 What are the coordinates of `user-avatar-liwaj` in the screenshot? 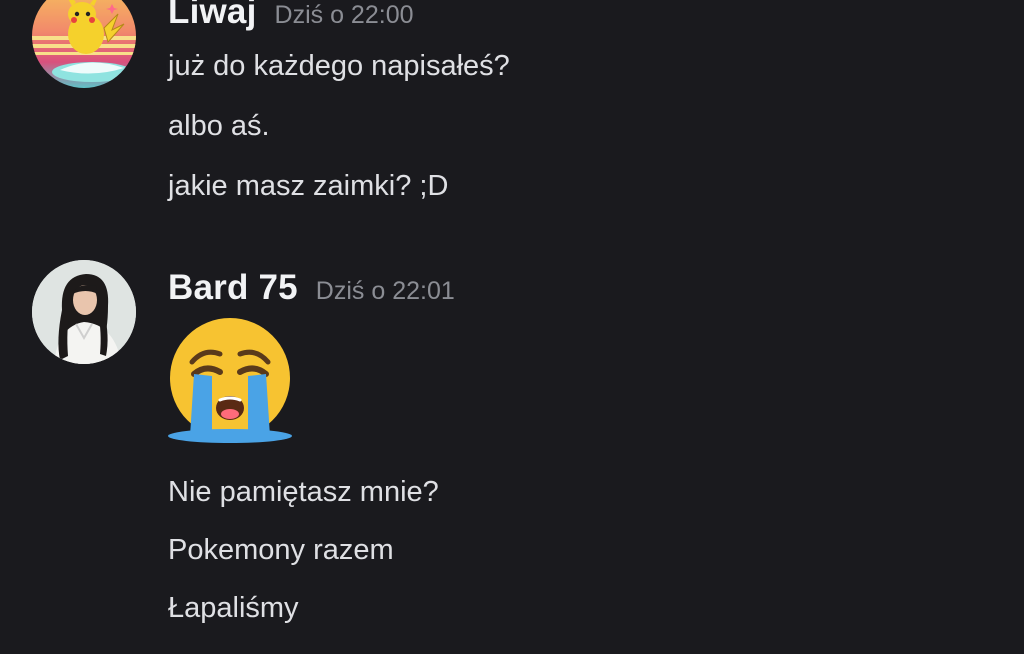 It's located at (84, 44).